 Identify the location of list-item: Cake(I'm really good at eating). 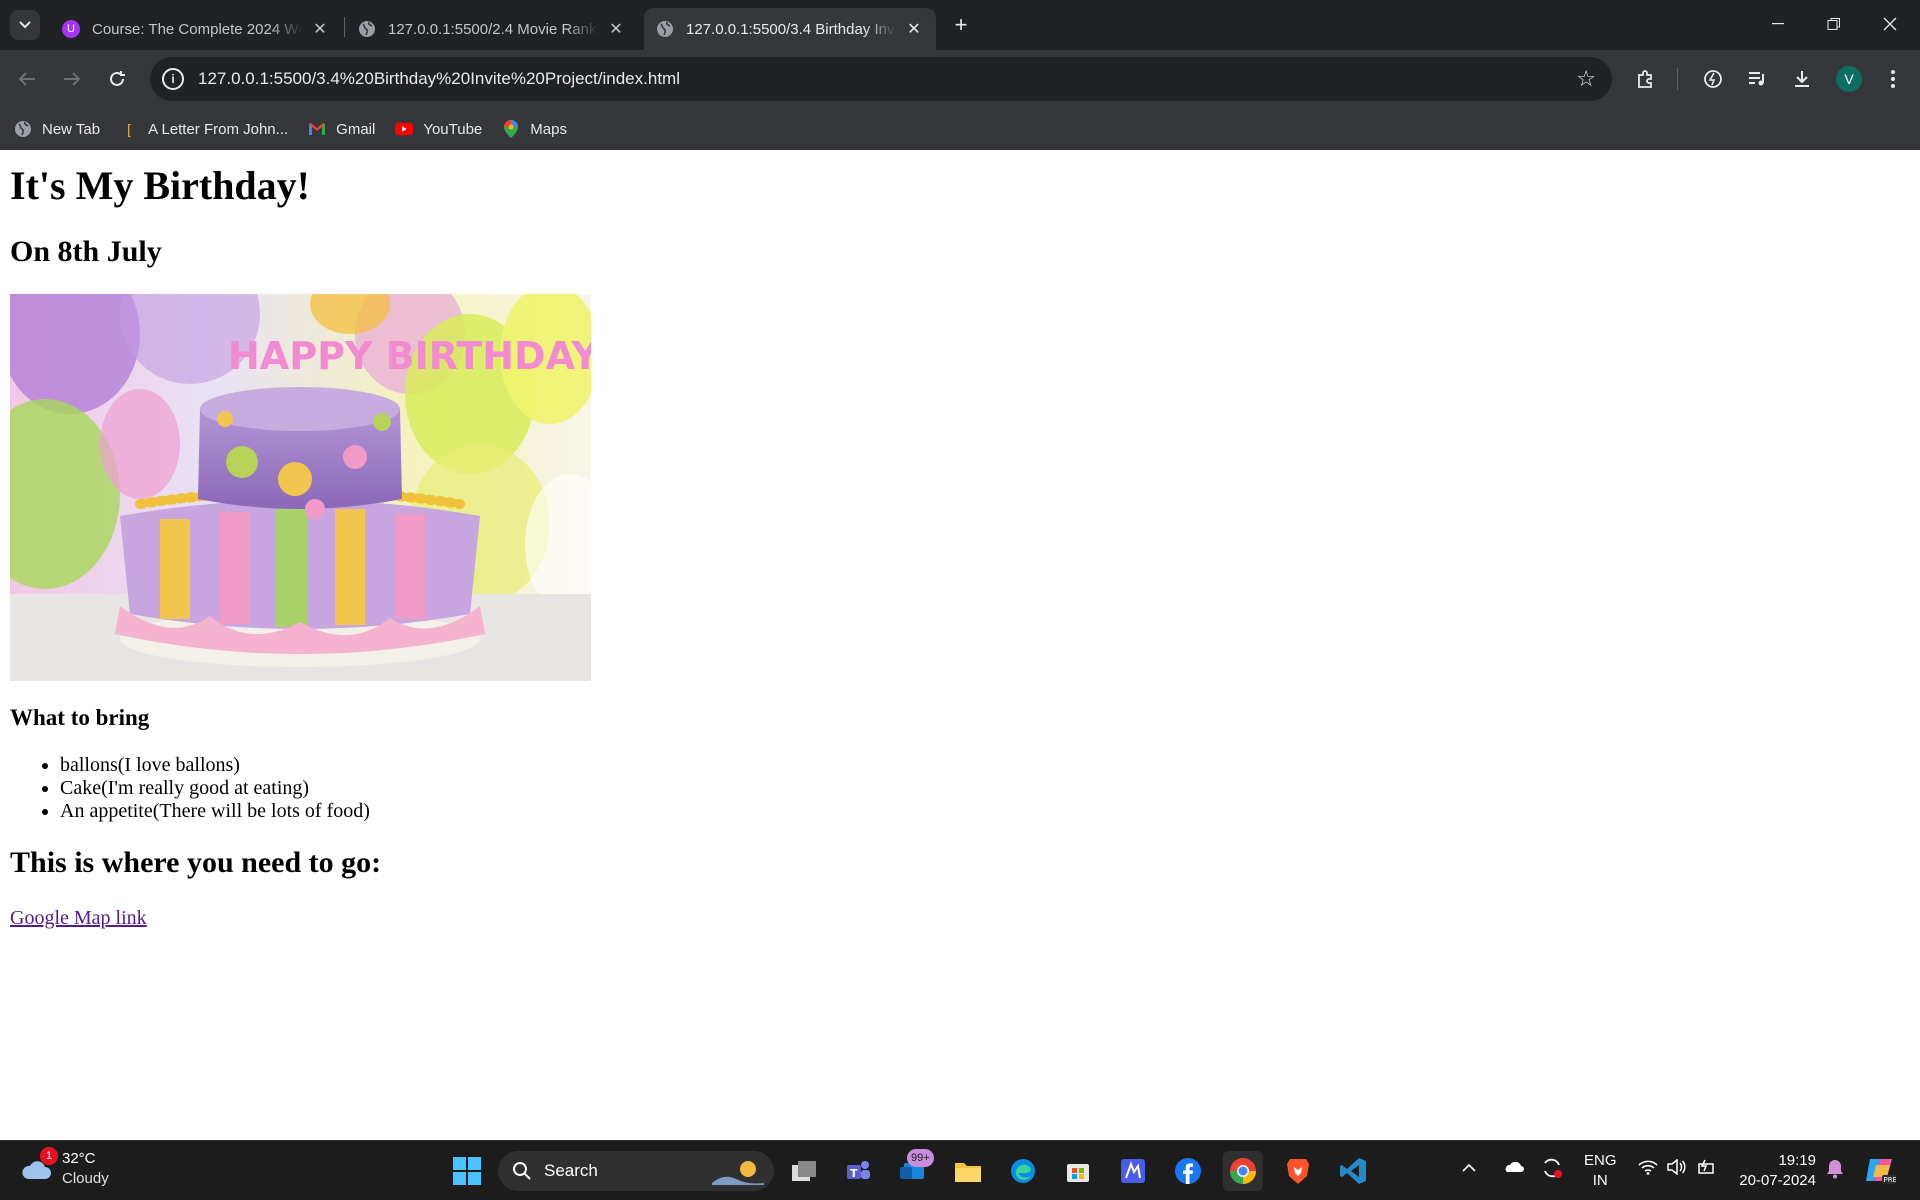
(215, 788).